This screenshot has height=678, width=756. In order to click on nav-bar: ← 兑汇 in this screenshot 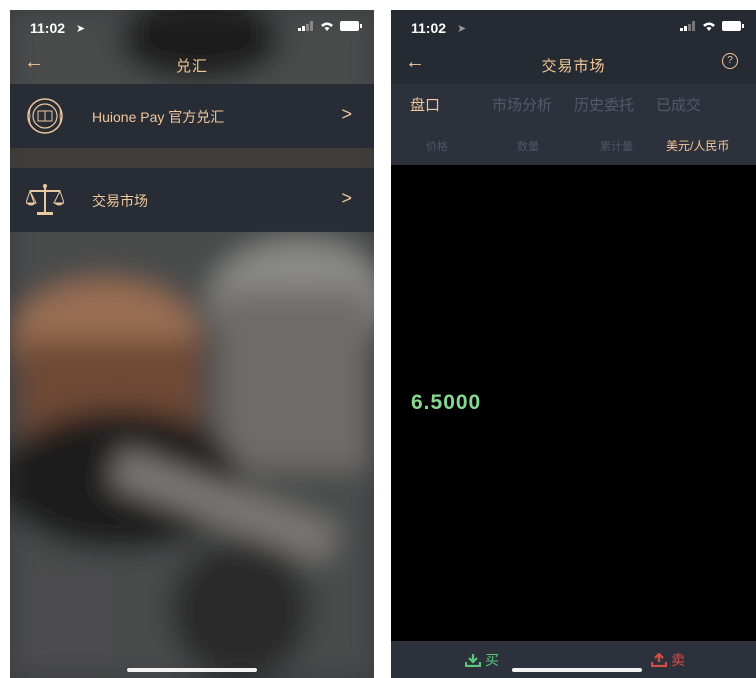, I will do `click(192, 64)`.